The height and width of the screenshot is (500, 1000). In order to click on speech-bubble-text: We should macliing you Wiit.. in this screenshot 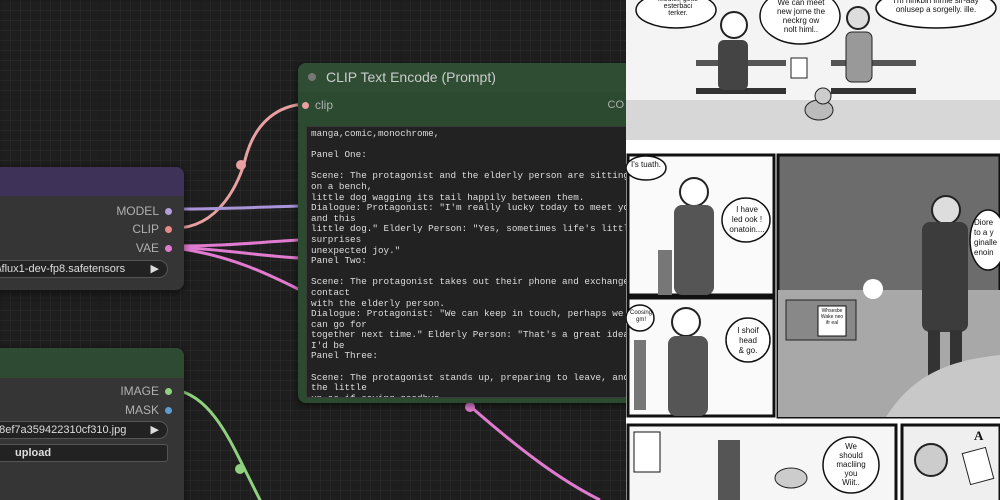, I will do `click(851, 464)`.